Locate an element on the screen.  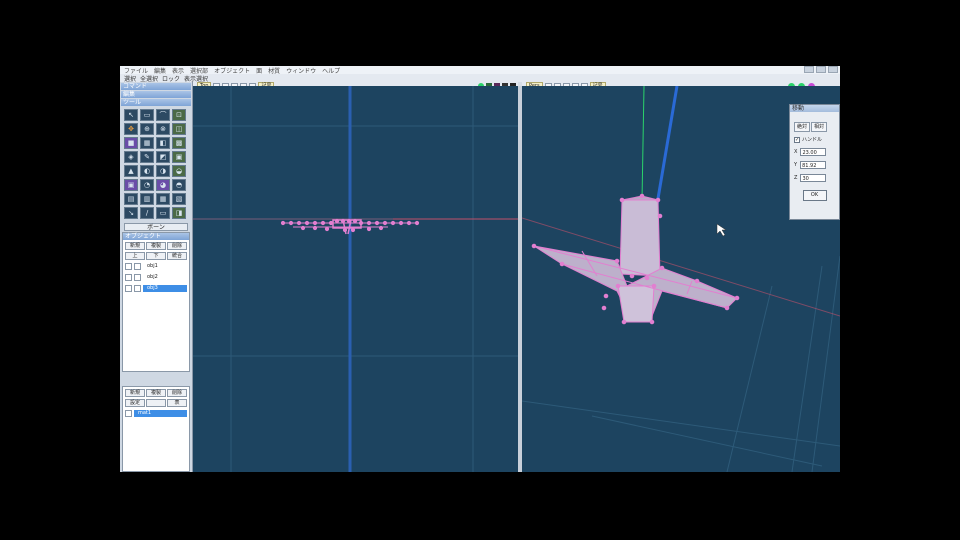
x-field-row: X 23.00 is located at coordinates (814, 152).